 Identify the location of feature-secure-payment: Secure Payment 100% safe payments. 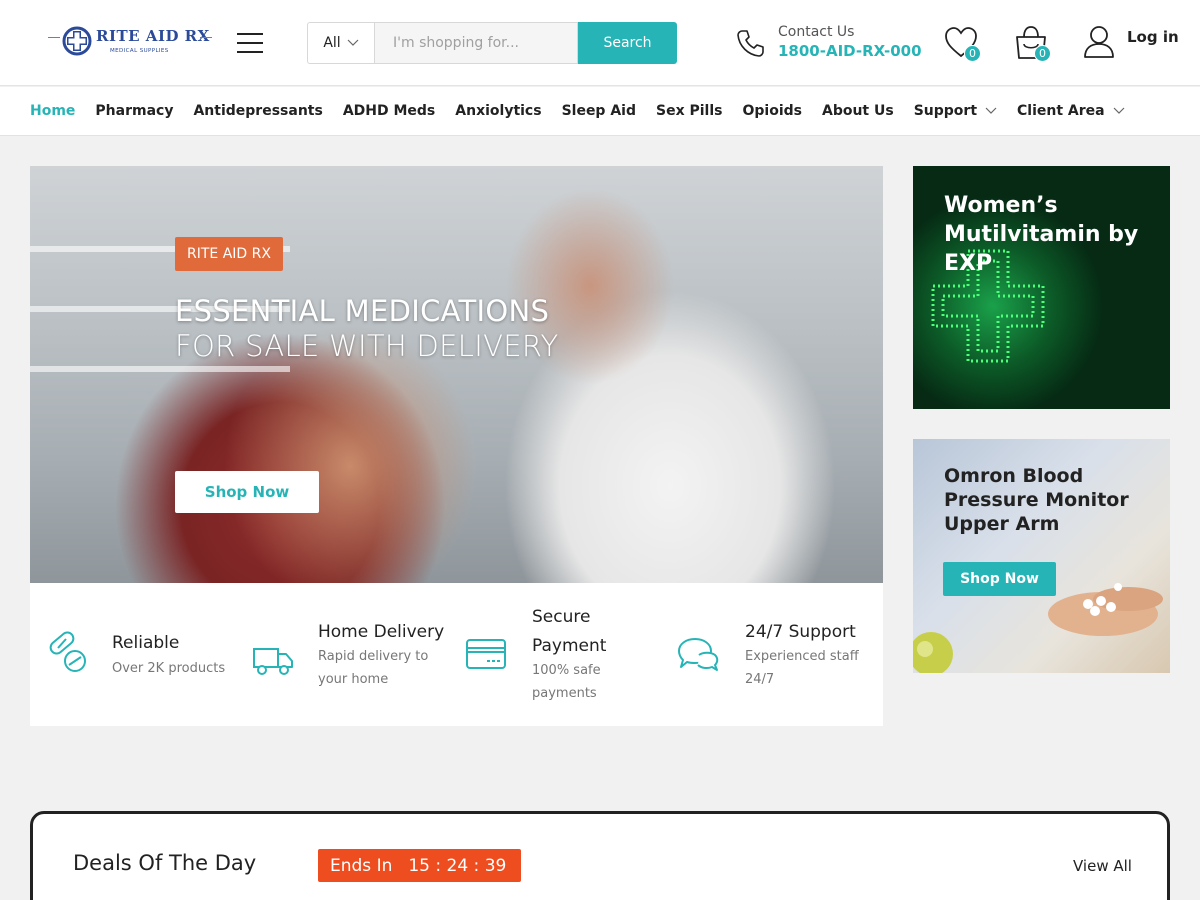
(560, 654).